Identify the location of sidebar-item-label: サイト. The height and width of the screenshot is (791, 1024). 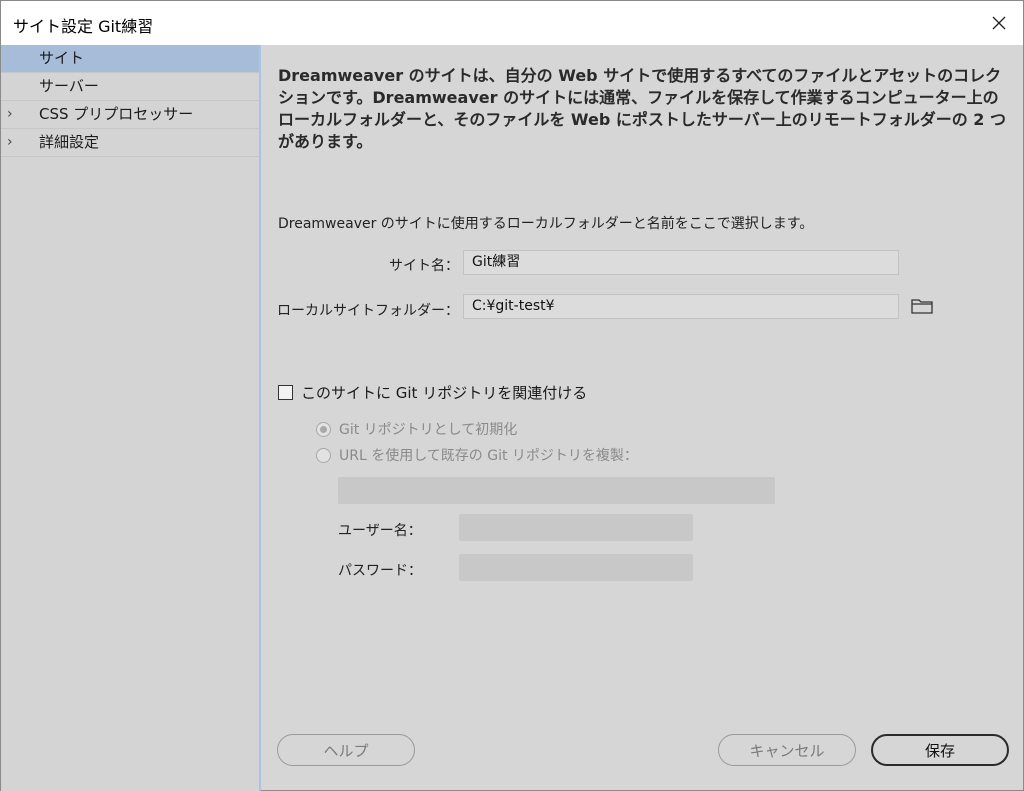
(62, 58).